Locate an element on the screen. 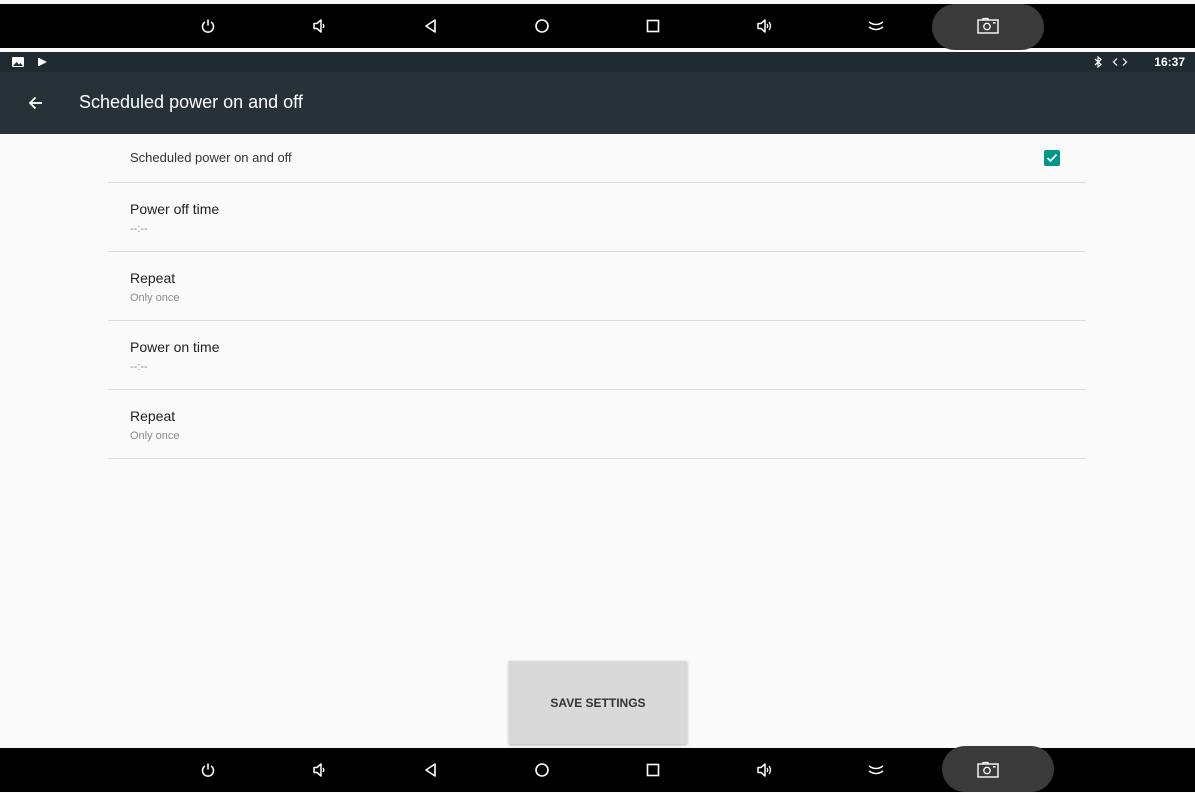  status-bar: 16:37 is located at coordinates (597, 62).